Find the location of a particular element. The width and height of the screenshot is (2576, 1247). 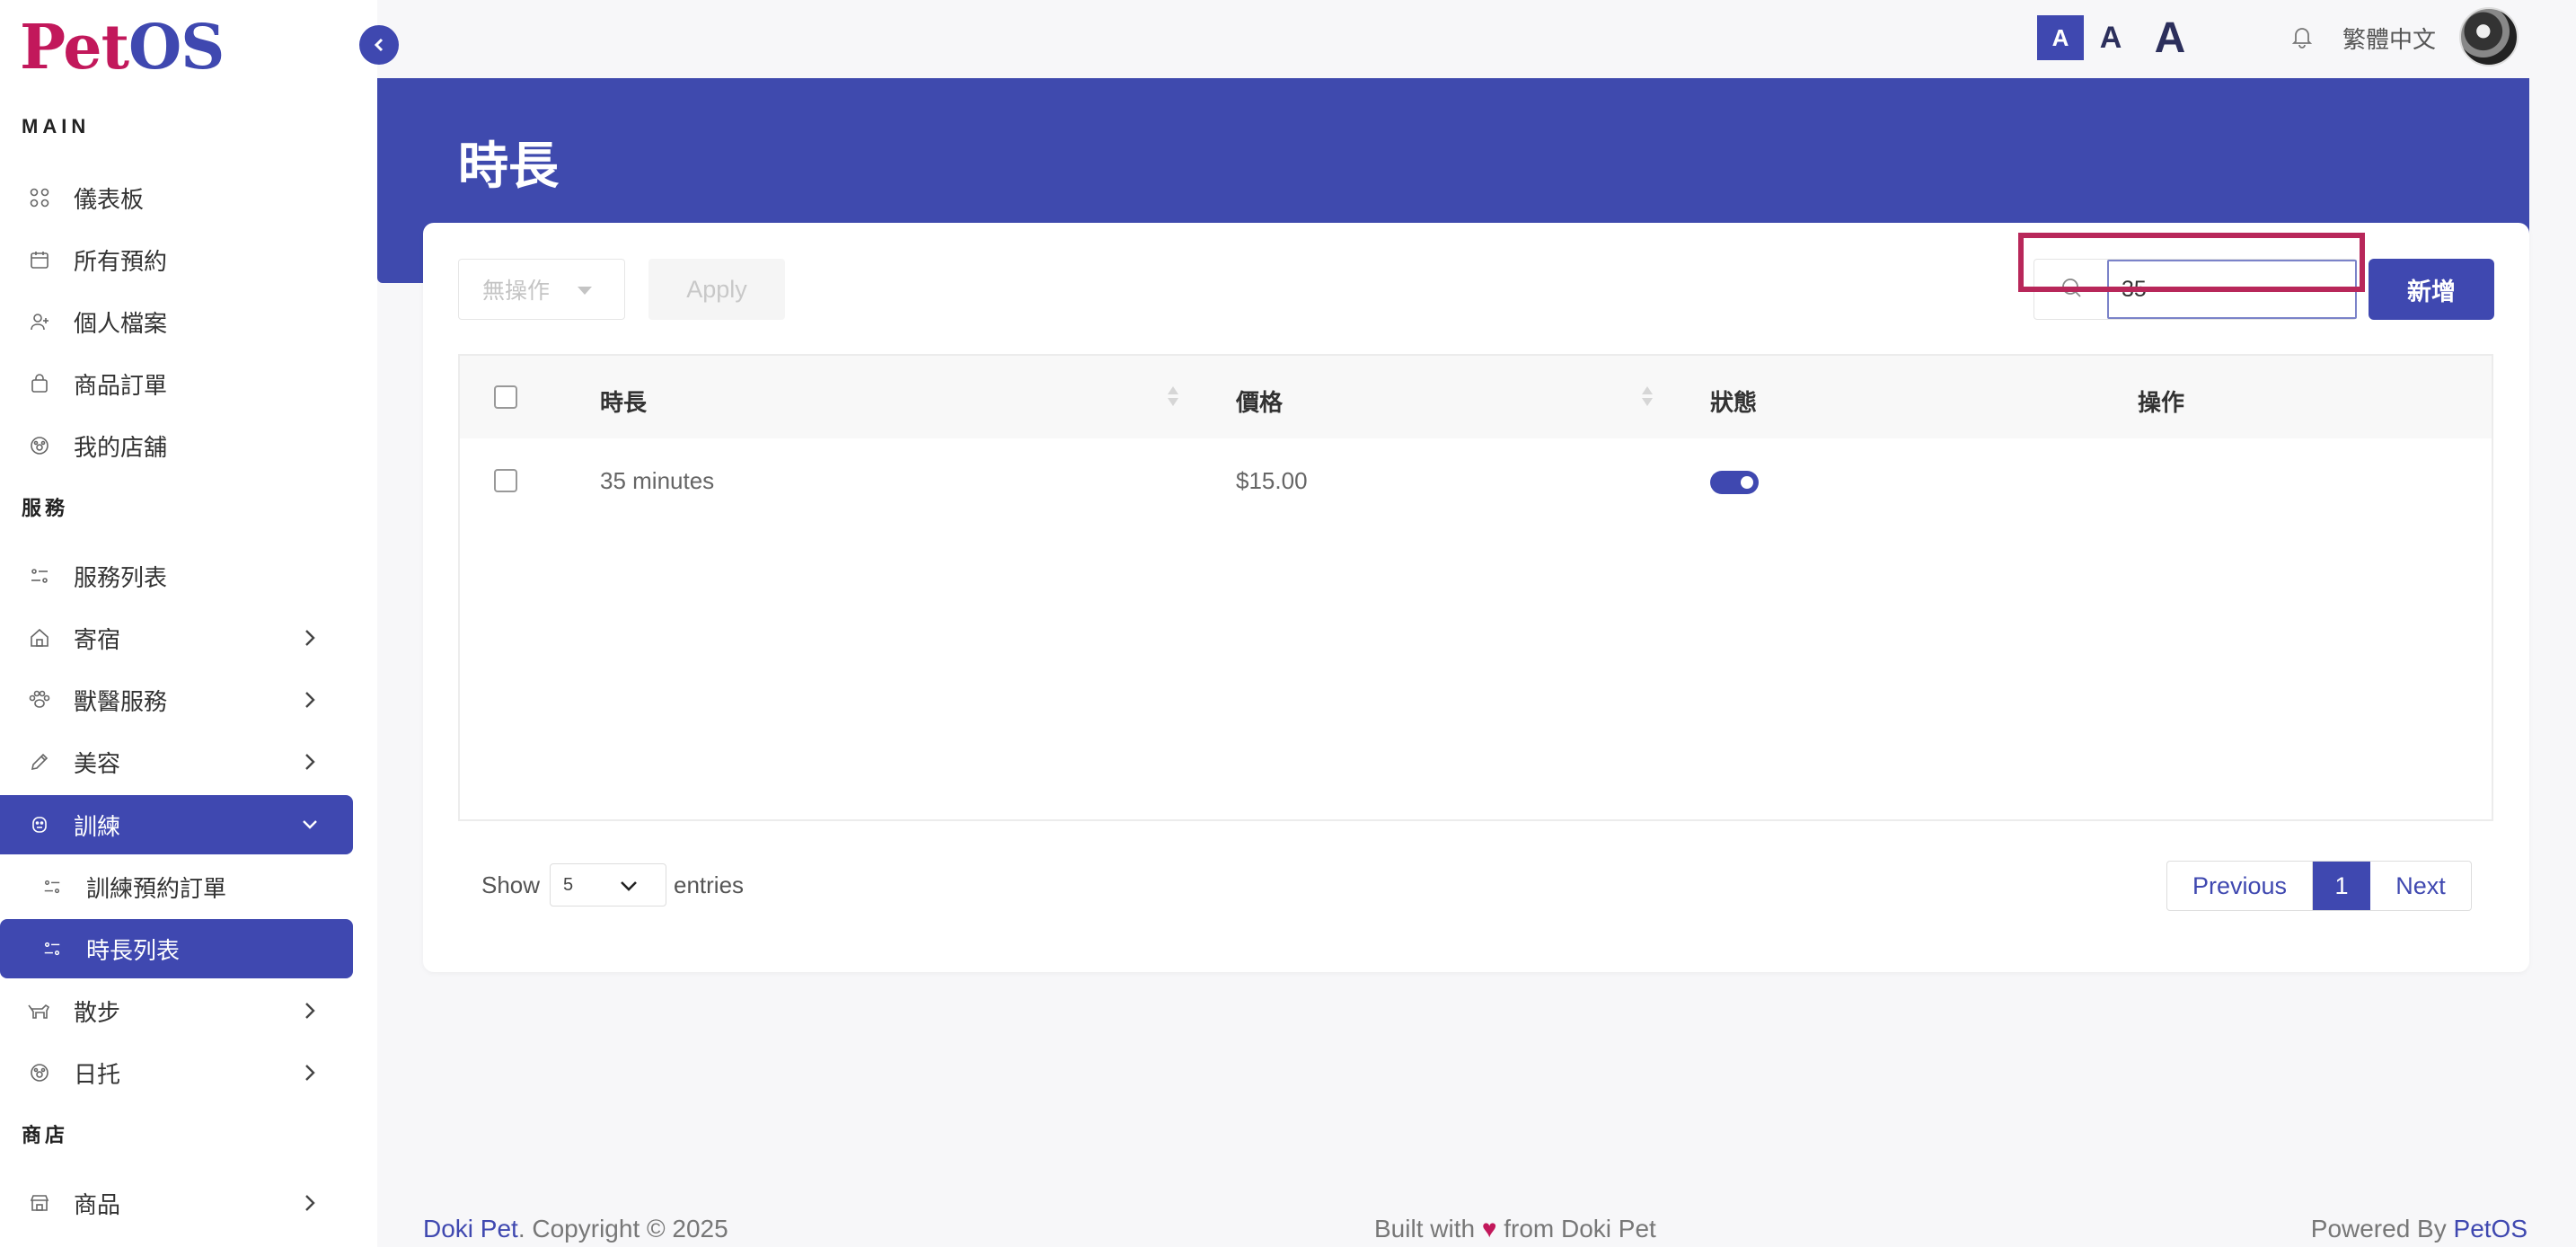

column-header-price: 價格 is located at coordinates (1259, 402).